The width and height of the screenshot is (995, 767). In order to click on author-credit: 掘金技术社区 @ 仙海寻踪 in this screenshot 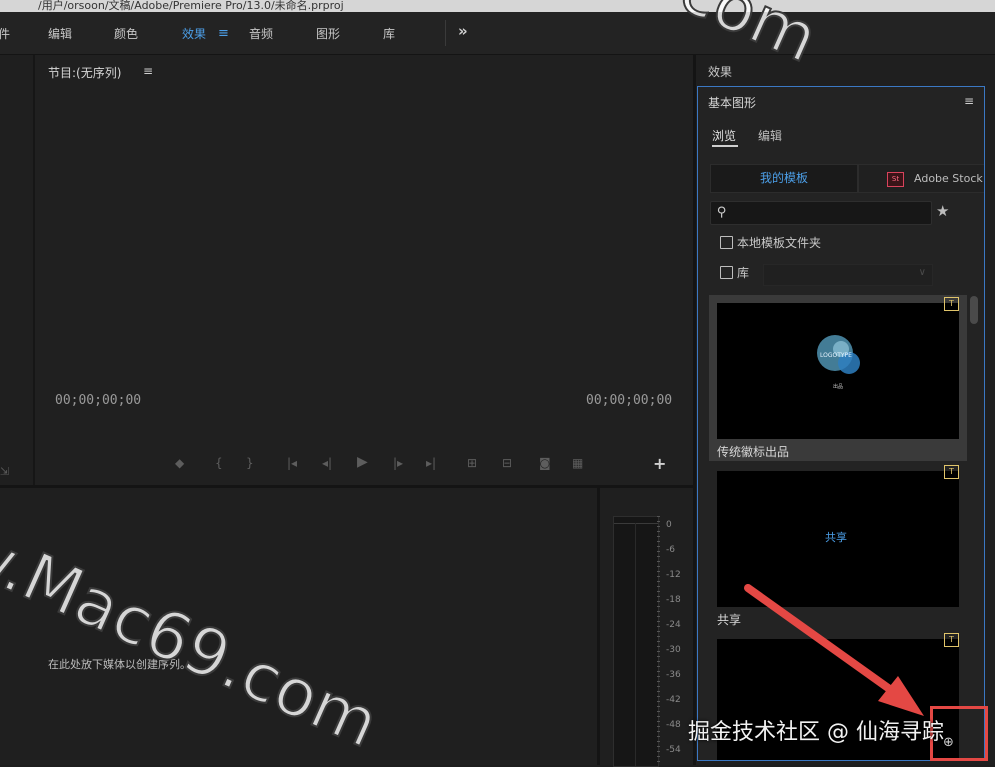, I will do `click(816, 732)`.